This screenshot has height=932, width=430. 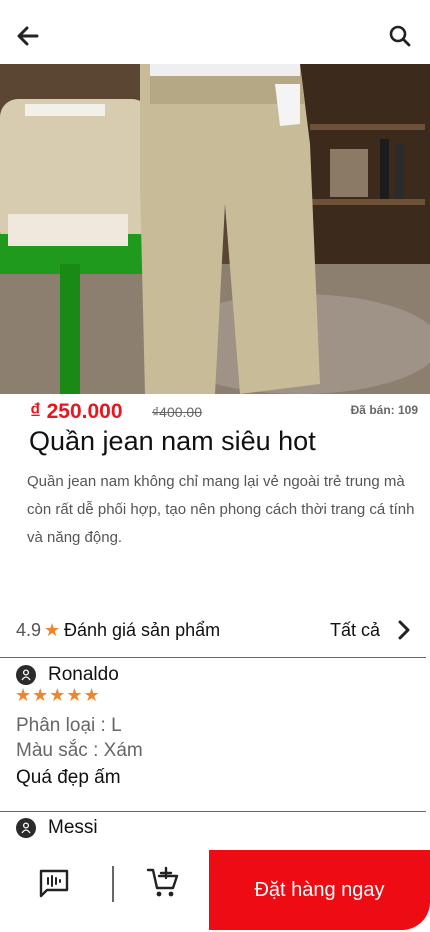 I want to click on rating-score: 4.9, so click(x=29, y=630).